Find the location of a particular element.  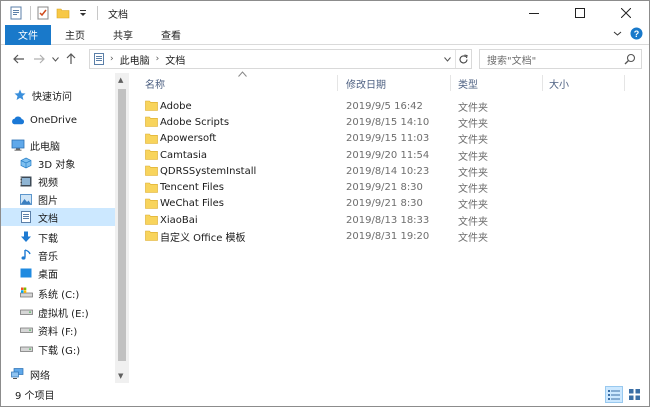

file-row: Tencent Files 2019/9/21 8:30 文件夹 is located at coordinates (387, 188).